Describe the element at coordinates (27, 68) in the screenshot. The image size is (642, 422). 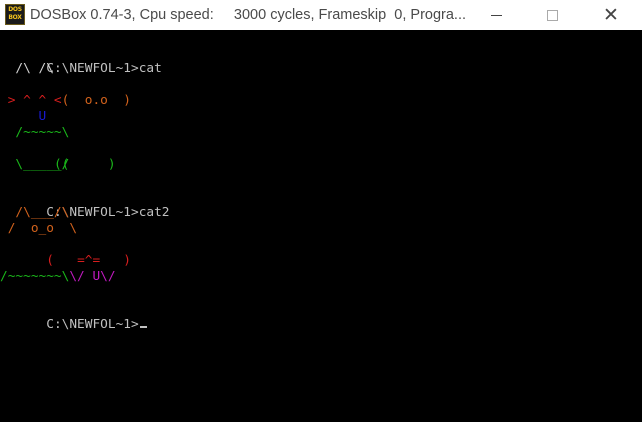
I see `cat1-ears: /\ /\` at that location.